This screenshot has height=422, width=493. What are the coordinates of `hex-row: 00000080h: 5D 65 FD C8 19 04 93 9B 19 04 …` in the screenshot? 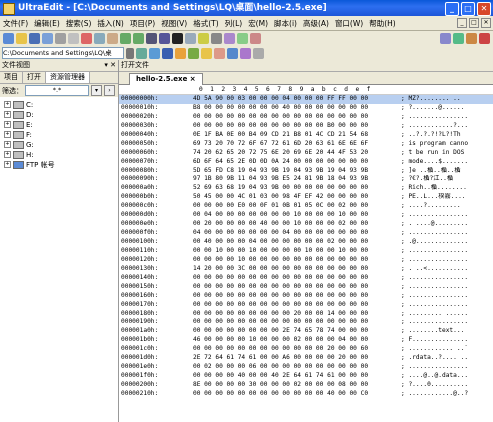 It's located at (306, 171).